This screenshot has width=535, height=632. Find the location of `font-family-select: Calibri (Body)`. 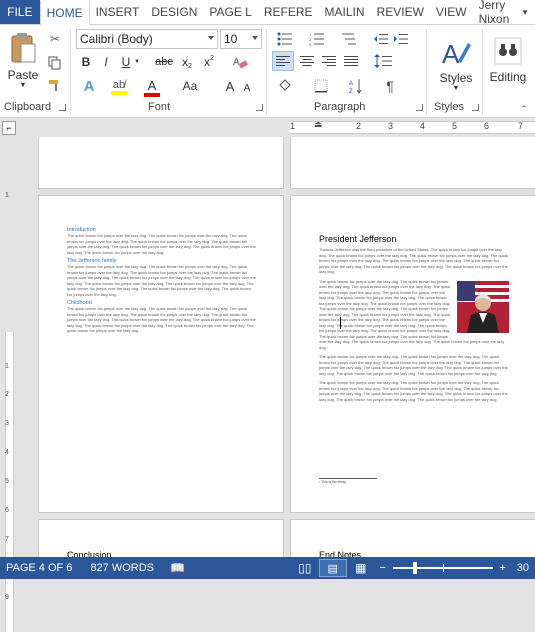

font-family-select: Calibri (Body) is located at coordinates (147, 39).